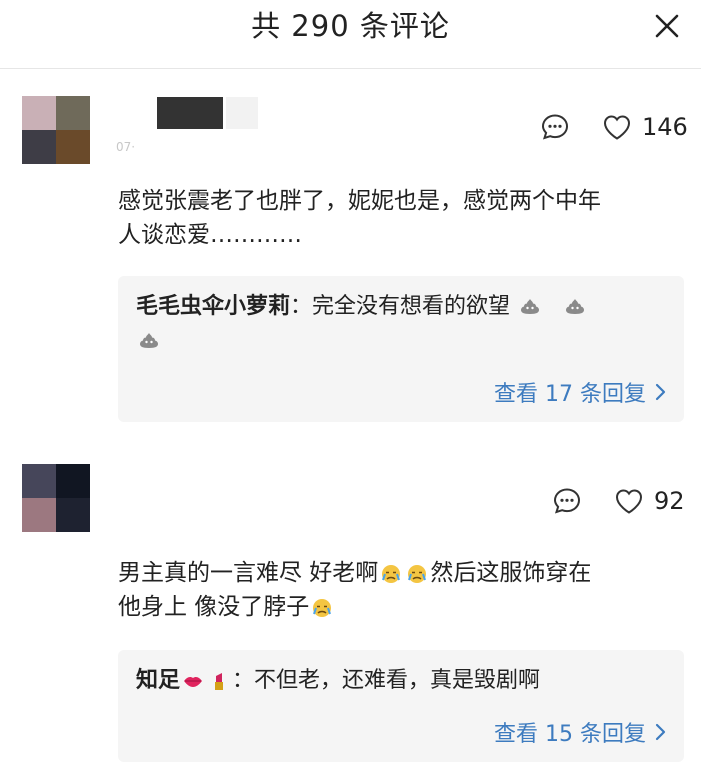 The image size is (701, 775). Describe the element at coordinates (193, 682) in the screenshot. I see `lips-emoji-icon` at that location.